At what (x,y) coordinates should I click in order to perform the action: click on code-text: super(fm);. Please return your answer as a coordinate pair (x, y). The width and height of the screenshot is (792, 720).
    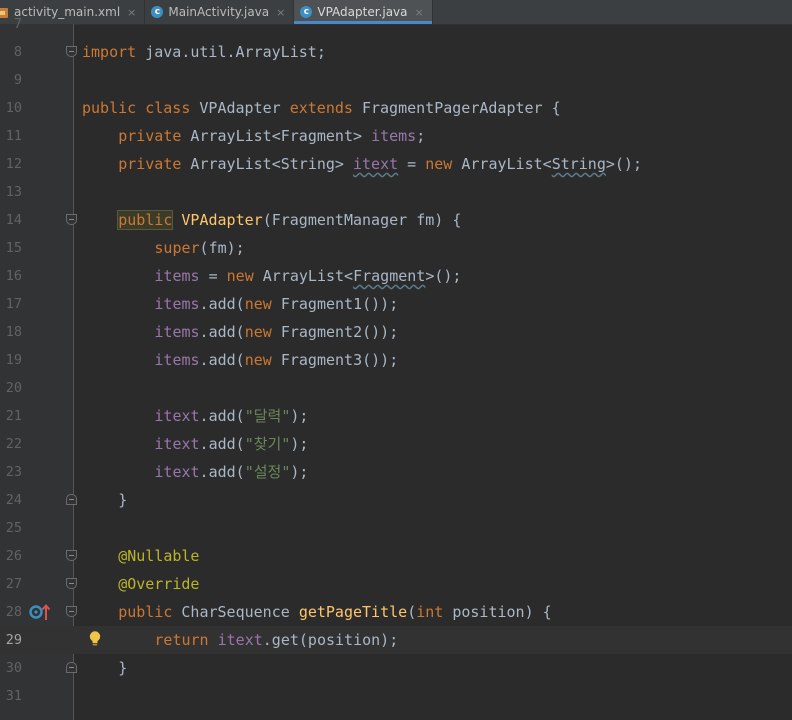
    Looking at the image, I should click on (199, 248).